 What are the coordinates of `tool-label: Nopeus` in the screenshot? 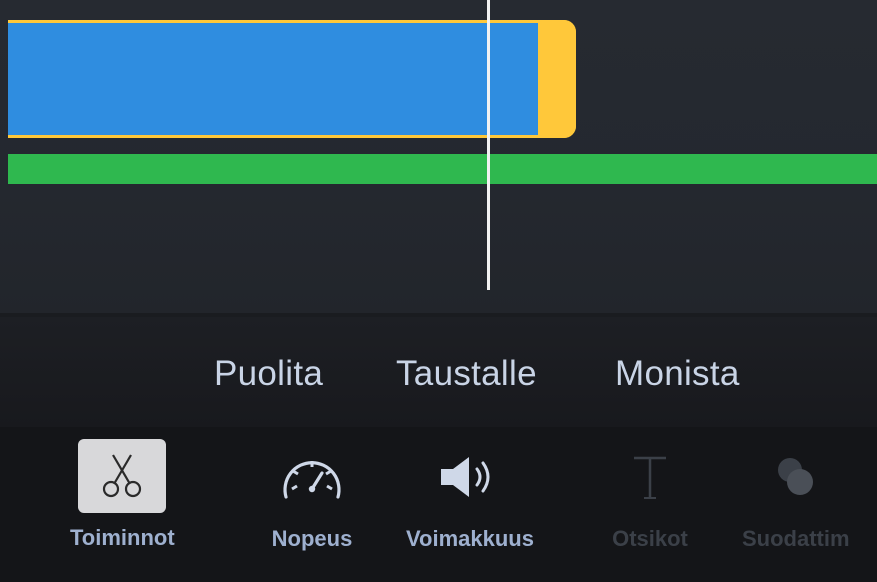 It's located at (312, 538).